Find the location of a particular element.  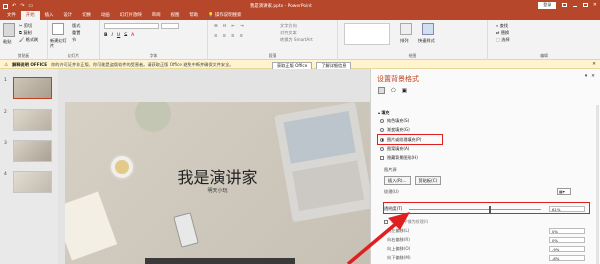

annotation-arrow is located at coordinates (378, 238).